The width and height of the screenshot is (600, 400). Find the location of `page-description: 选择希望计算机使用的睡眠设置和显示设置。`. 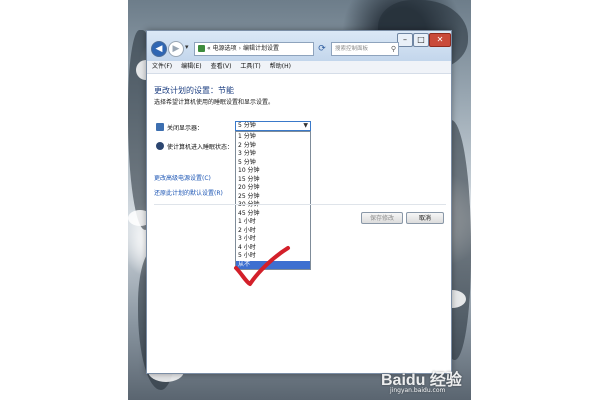

page-description: 选择希望计算机使用的睡眠设置和显示设置。 is located at coordinates (214, 102).